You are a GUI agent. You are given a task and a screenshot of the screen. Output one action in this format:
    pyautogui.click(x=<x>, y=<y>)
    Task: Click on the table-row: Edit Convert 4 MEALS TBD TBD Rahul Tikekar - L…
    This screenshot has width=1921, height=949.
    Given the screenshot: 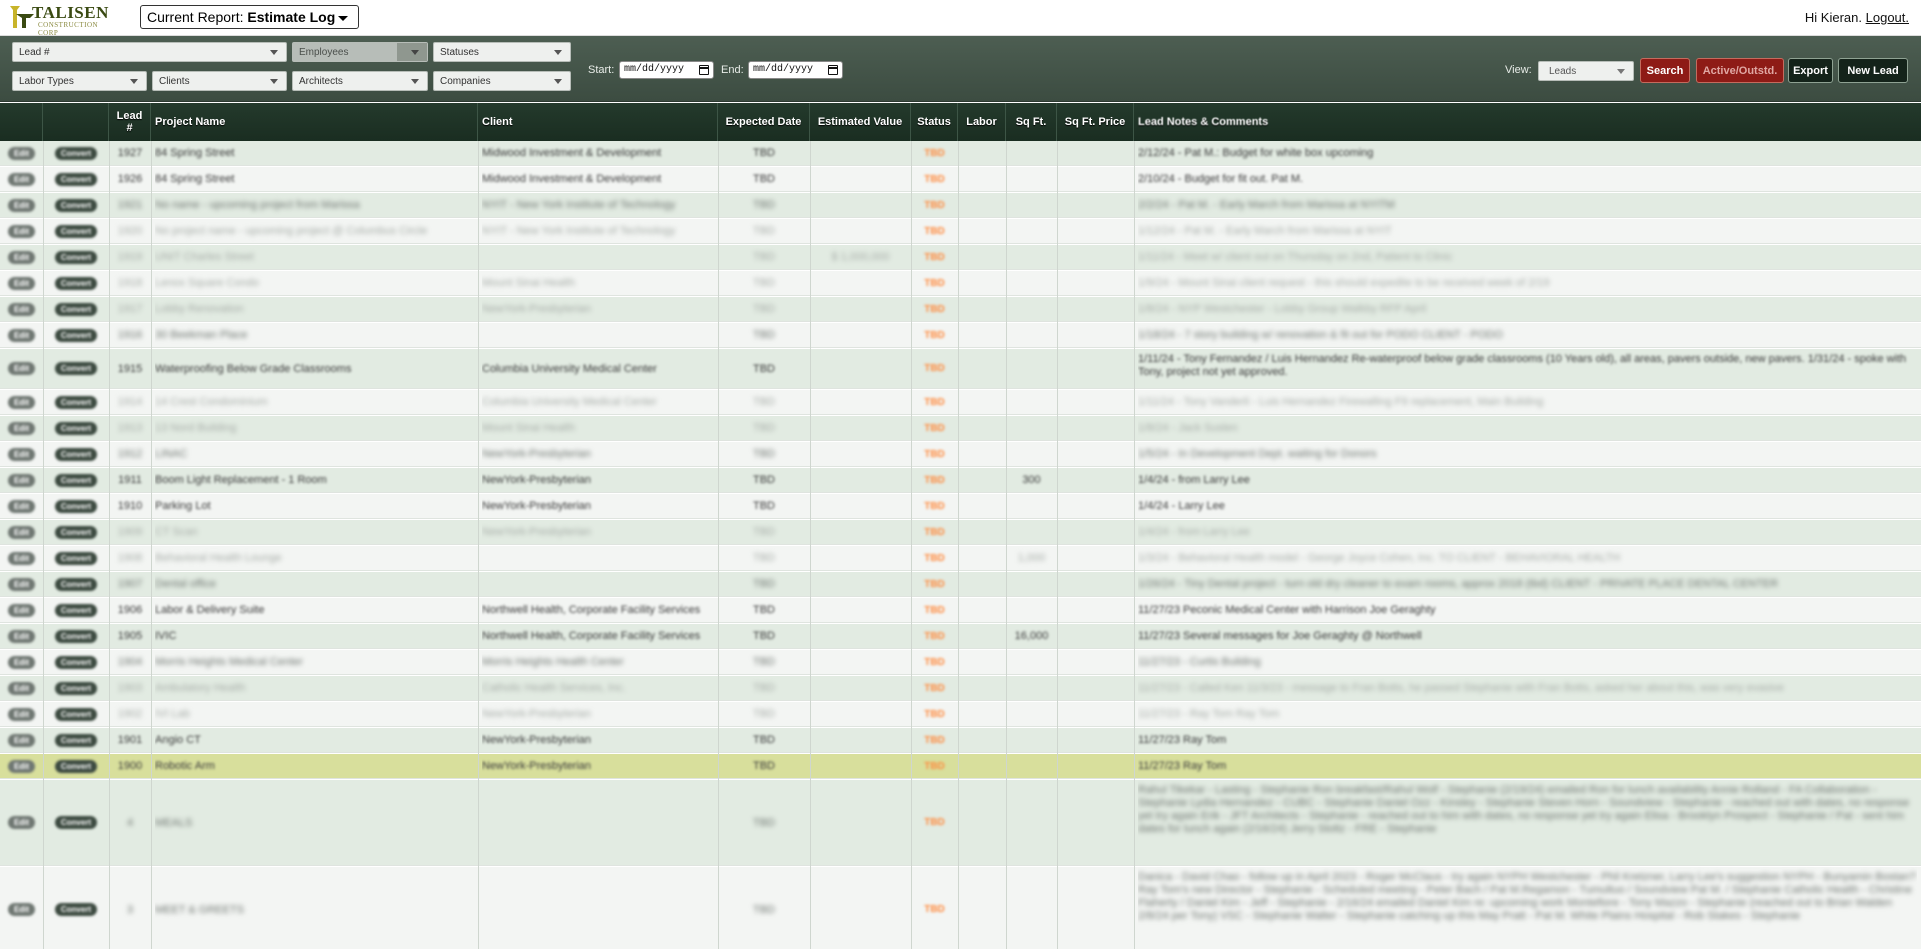 What is the action you would take?
    pyautogui.click(x=960, y=823)
    